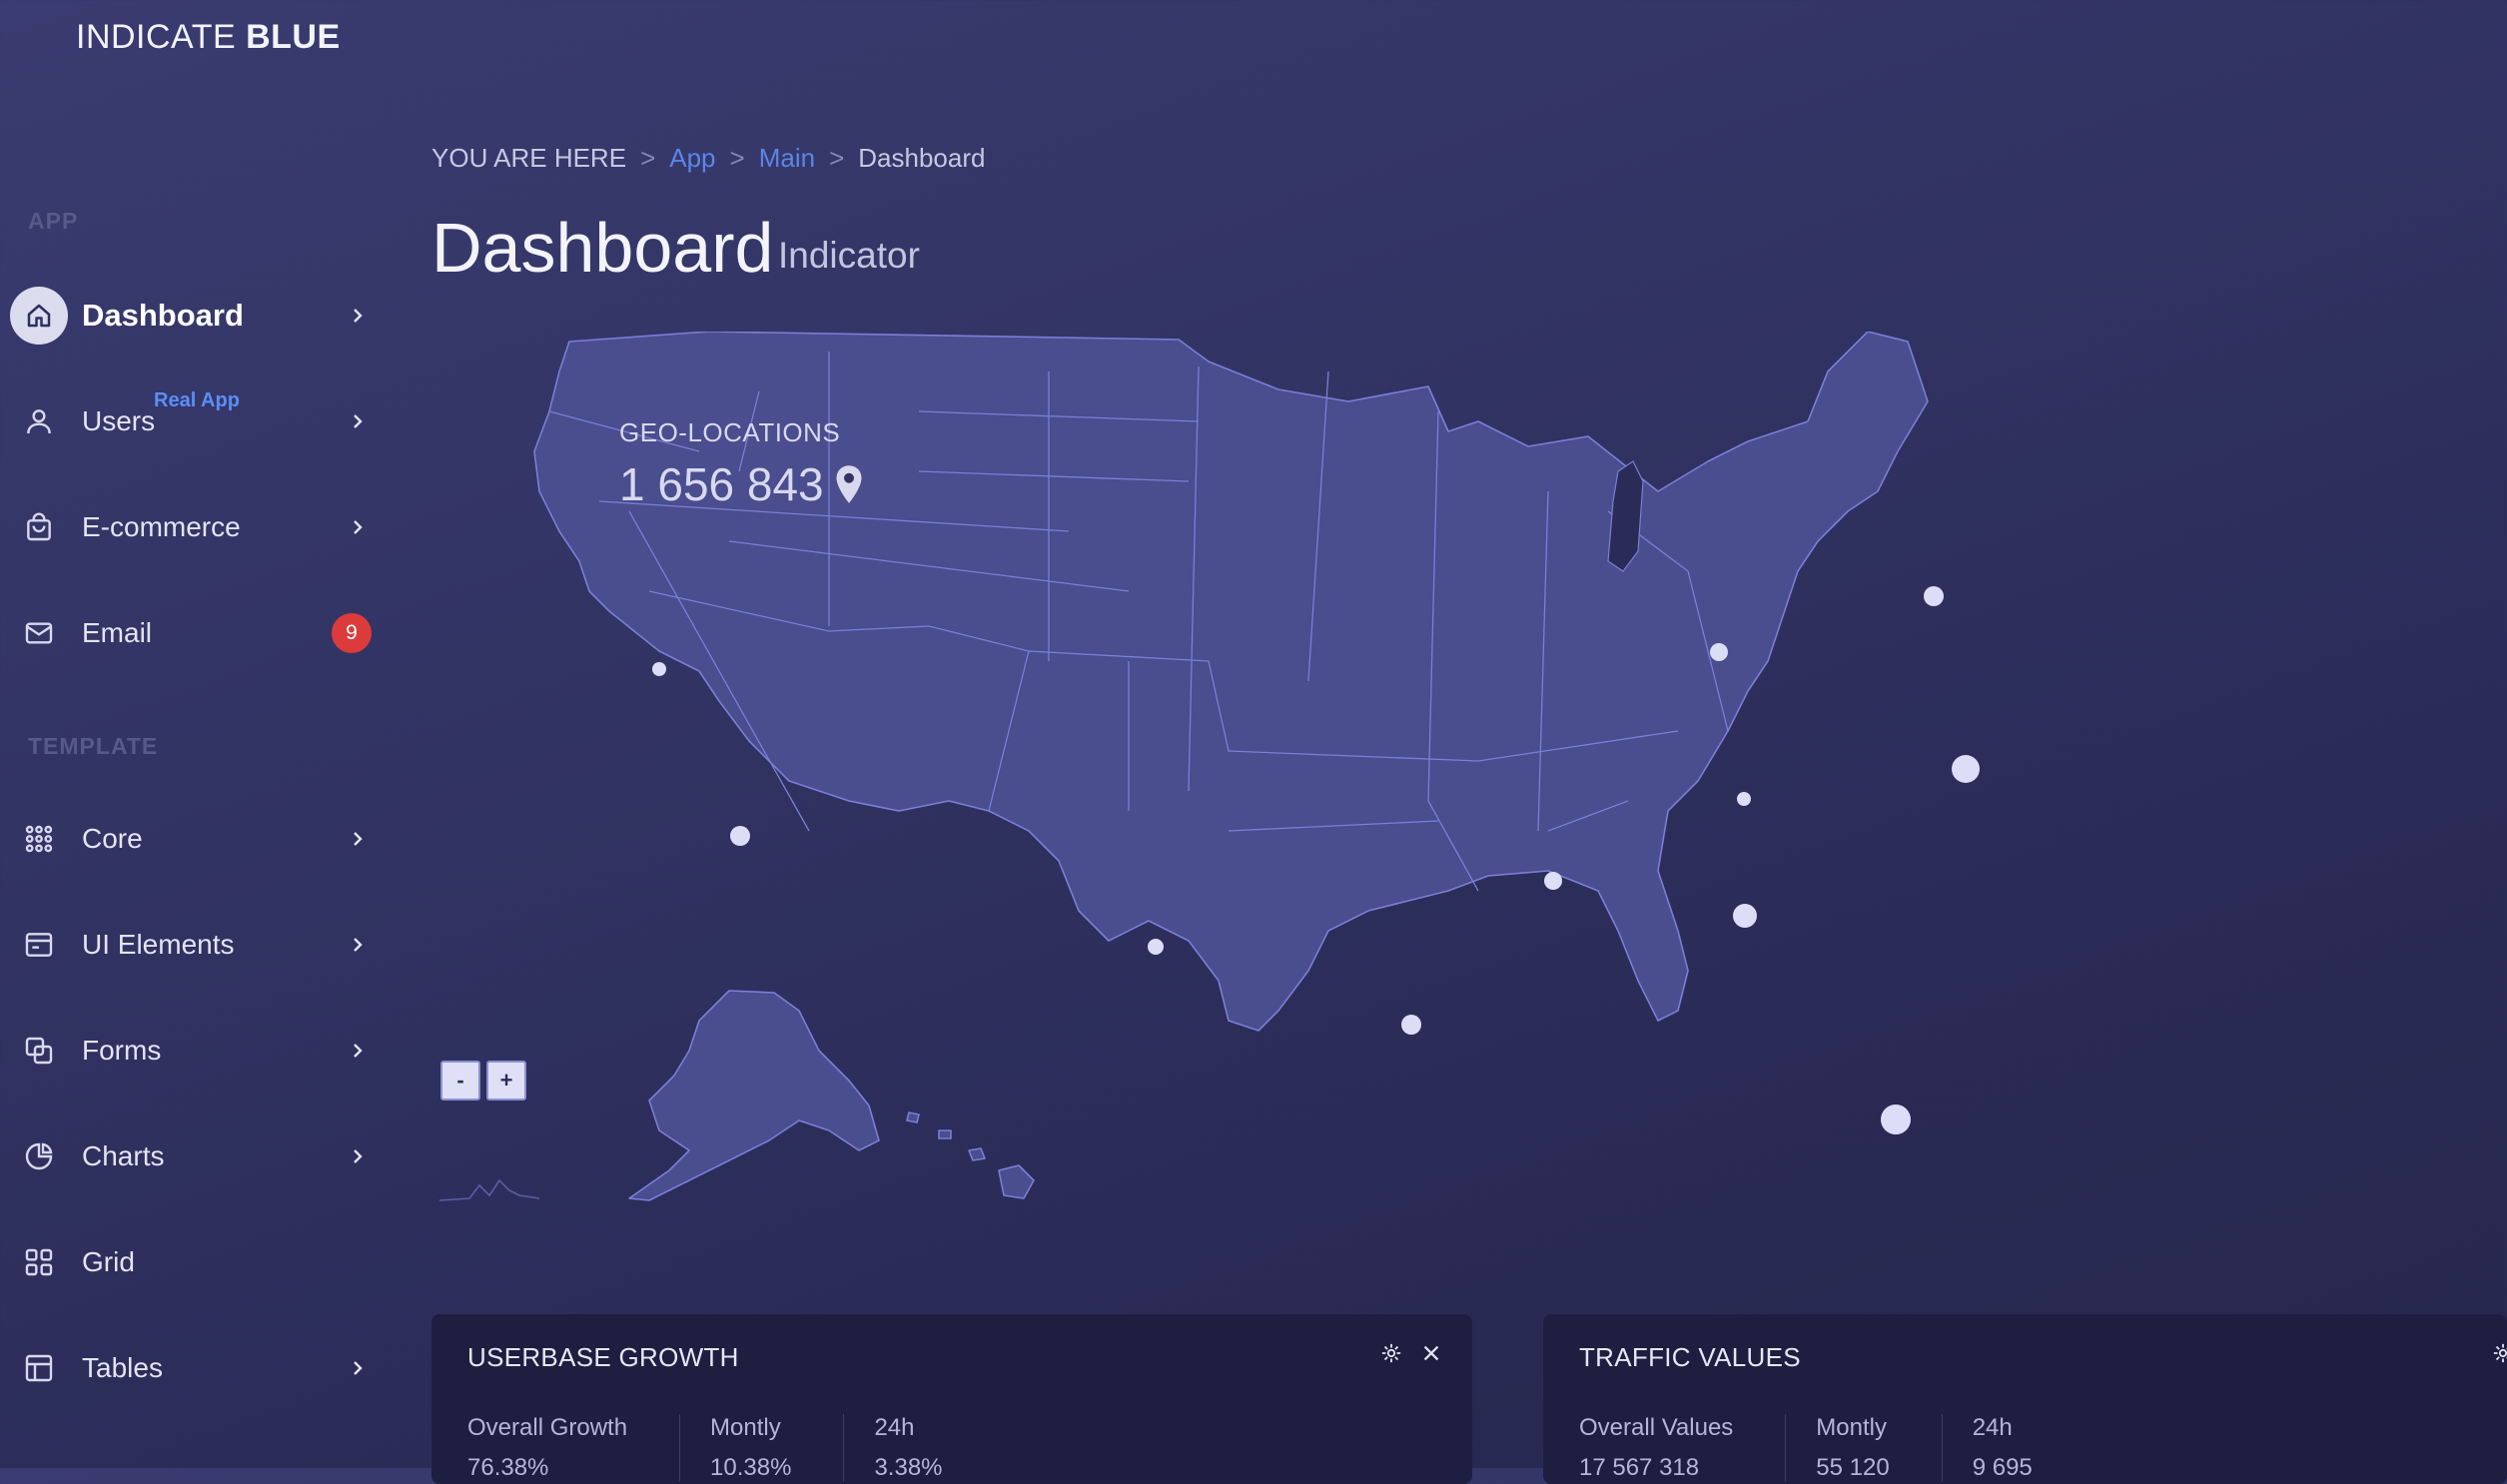  What do you see at coordinates (922, 158) in the screenshot?
I see `breadcrumb-current: Dashboard` at bounding box center [922, 158].